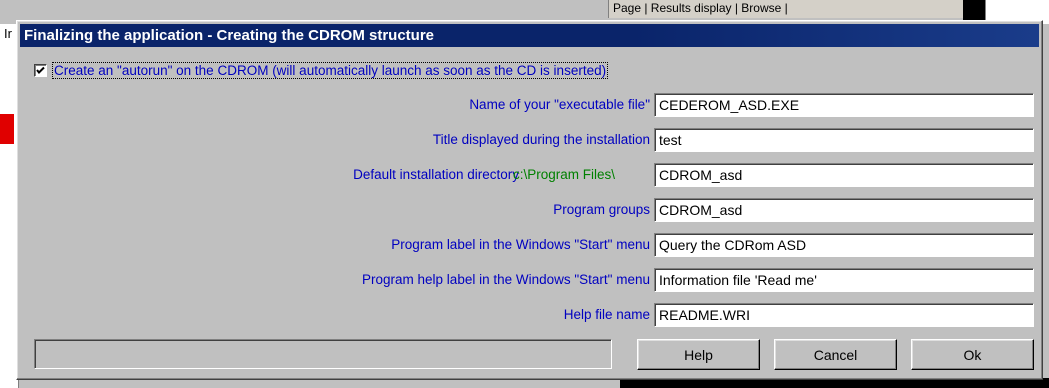 The image size is (1049, 388). What do you see at coordinates (529, 315) in the screenshot?
I see `field-row-help-file: Help file name` at bounding box center [529, 315].